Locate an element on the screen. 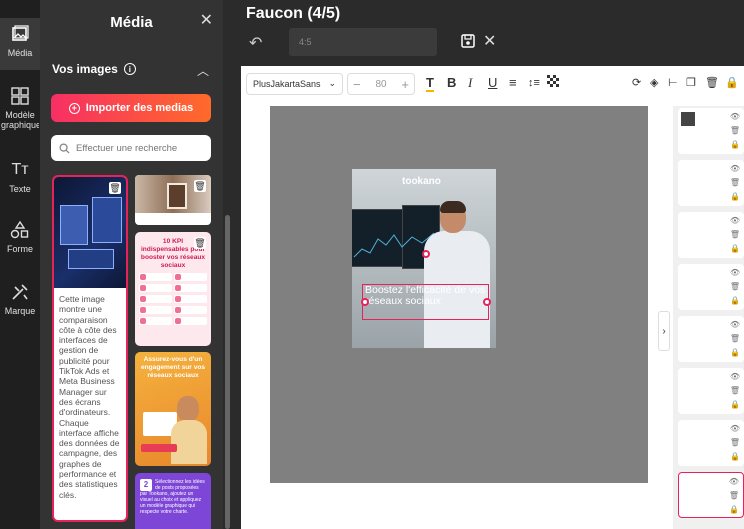  layers-icon: ◈ is located at coordinates (654, 83).